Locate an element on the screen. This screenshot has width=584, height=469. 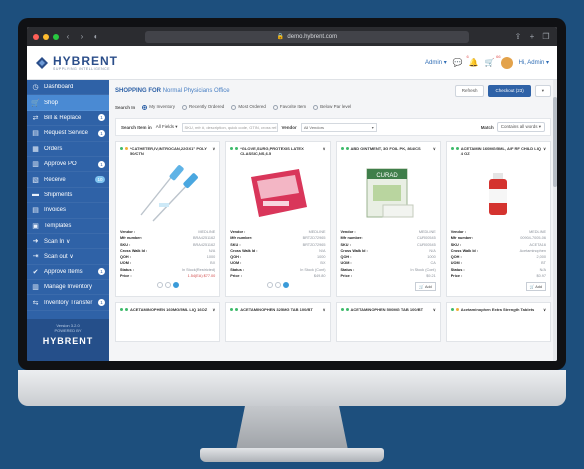
cart-header-icon: 🛒 66 is located at coordinates (493, 60).